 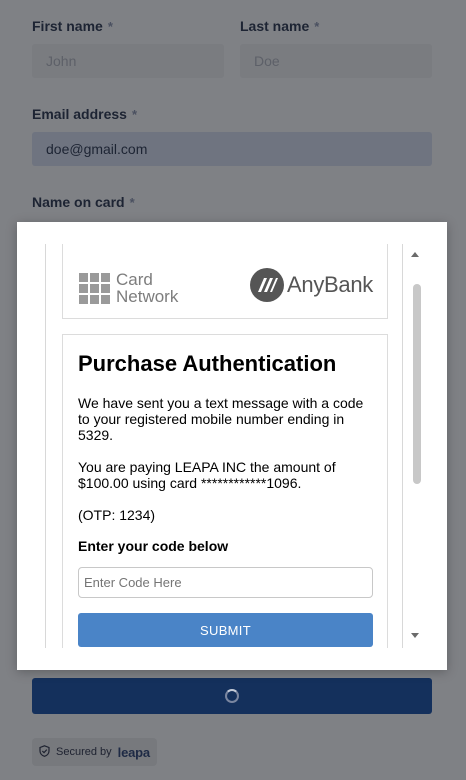 I want to click on scroll-thumb, so click(x=417, y=384).